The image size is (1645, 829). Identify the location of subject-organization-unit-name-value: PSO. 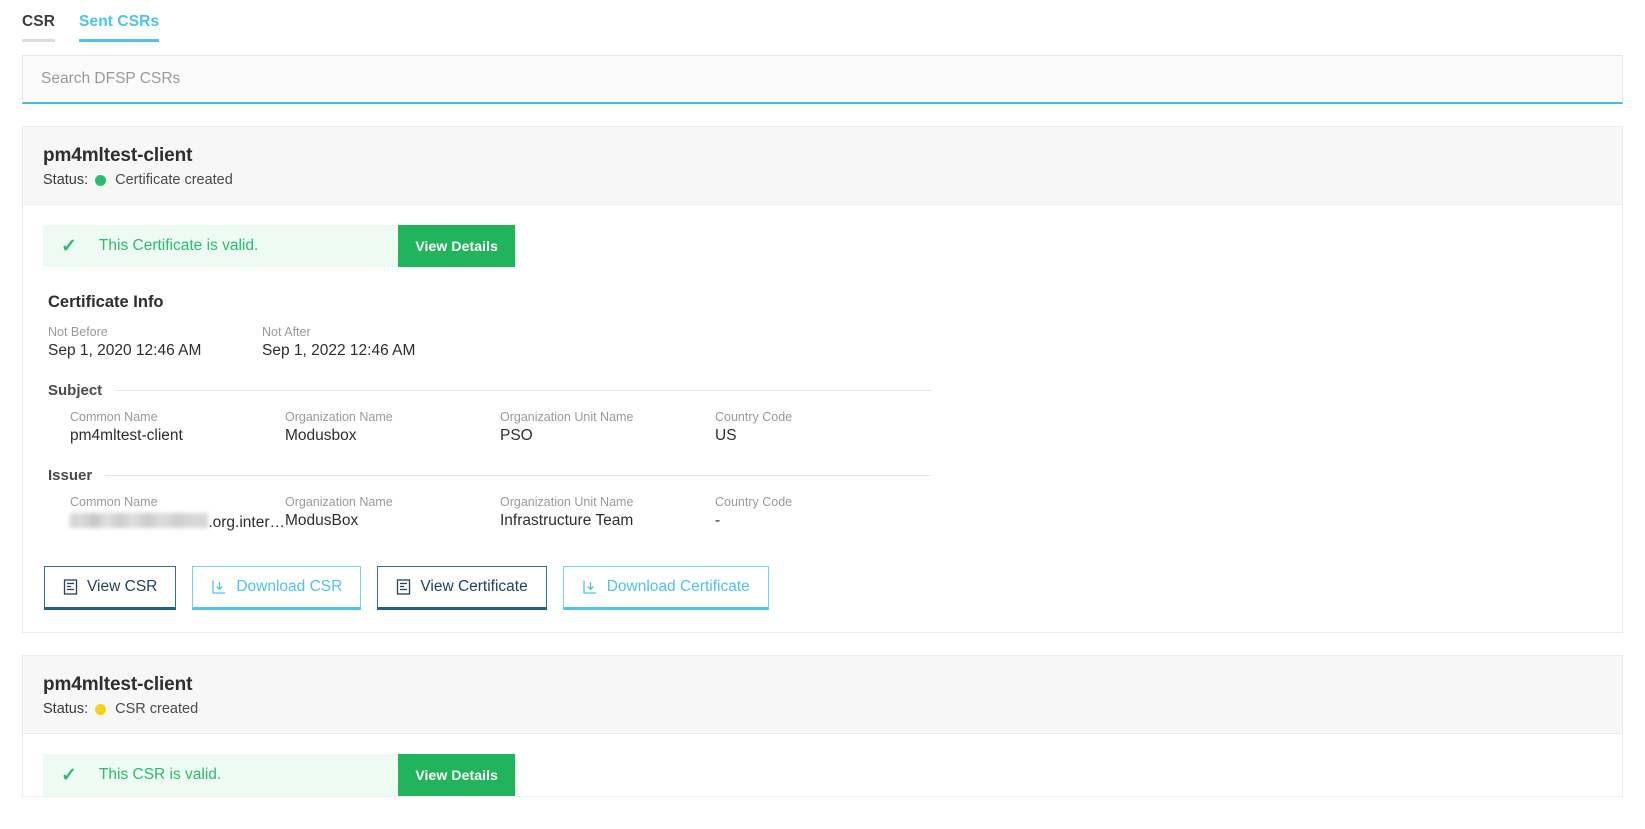
(516, 435).